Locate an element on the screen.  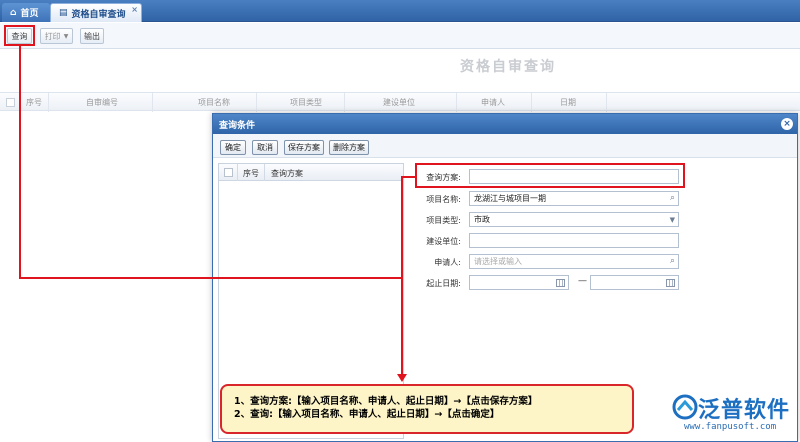
project-type-value: 市政 is located at coordinates (482, 219).